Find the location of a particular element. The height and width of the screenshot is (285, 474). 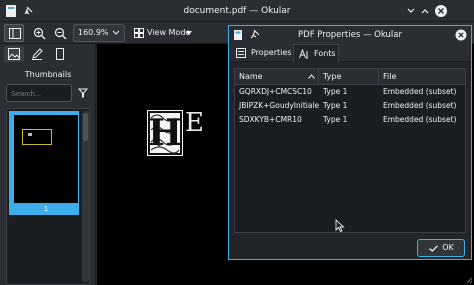

tab-properties: Properties is located at coordinates (261, 53).